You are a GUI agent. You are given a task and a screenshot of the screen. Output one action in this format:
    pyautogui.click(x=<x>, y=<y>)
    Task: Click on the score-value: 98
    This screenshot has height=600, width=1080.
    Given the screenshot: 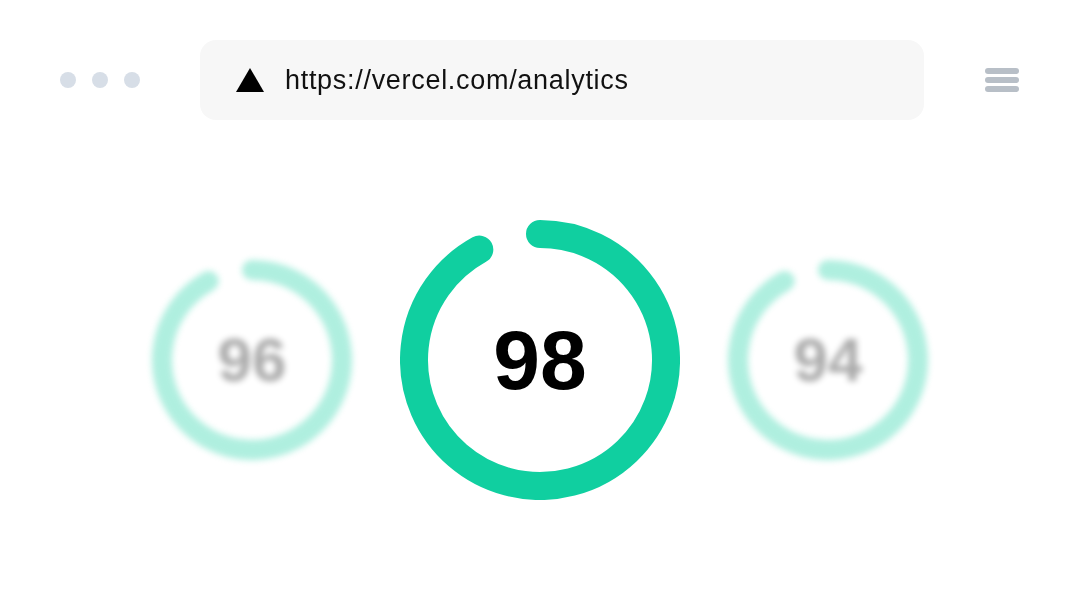 What is the action you would take?
    pyautogui.click(x=540, y=360)
    